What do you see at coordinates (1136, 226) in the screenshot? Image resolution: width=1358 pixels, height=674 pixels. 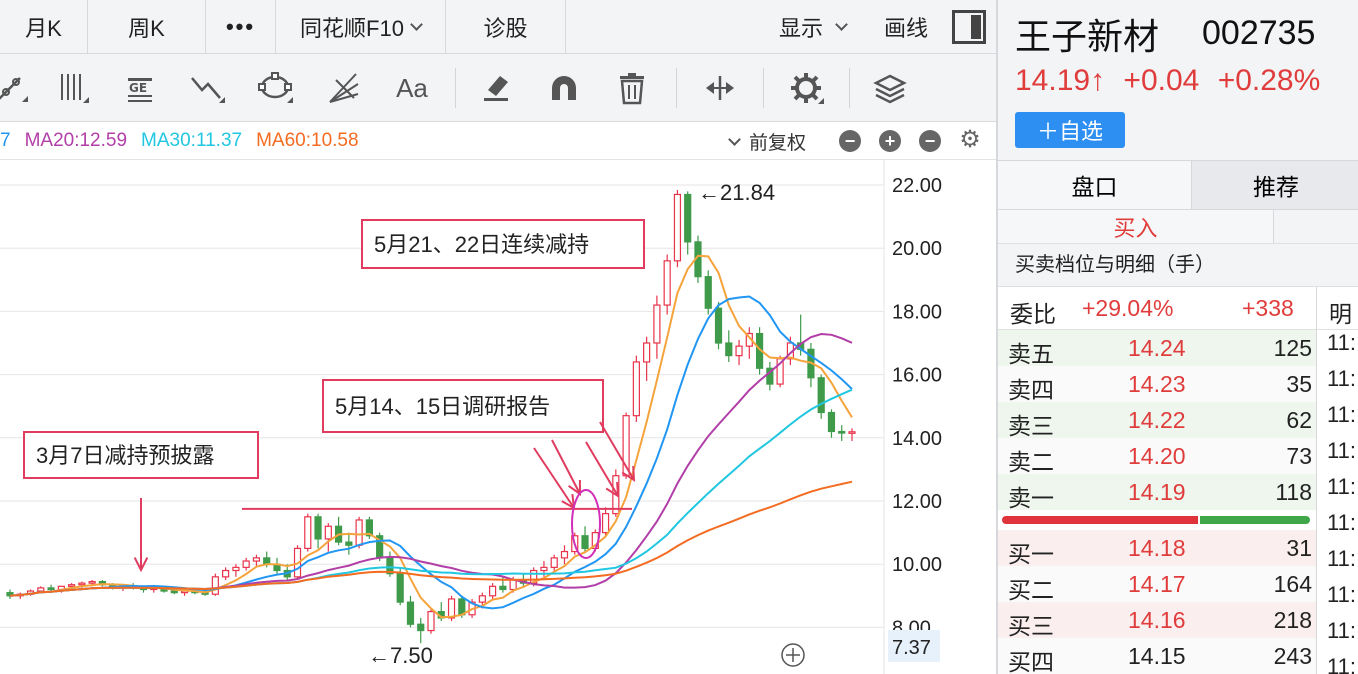 I see `buy-button: 买入` at bounding box center [1136, 226].